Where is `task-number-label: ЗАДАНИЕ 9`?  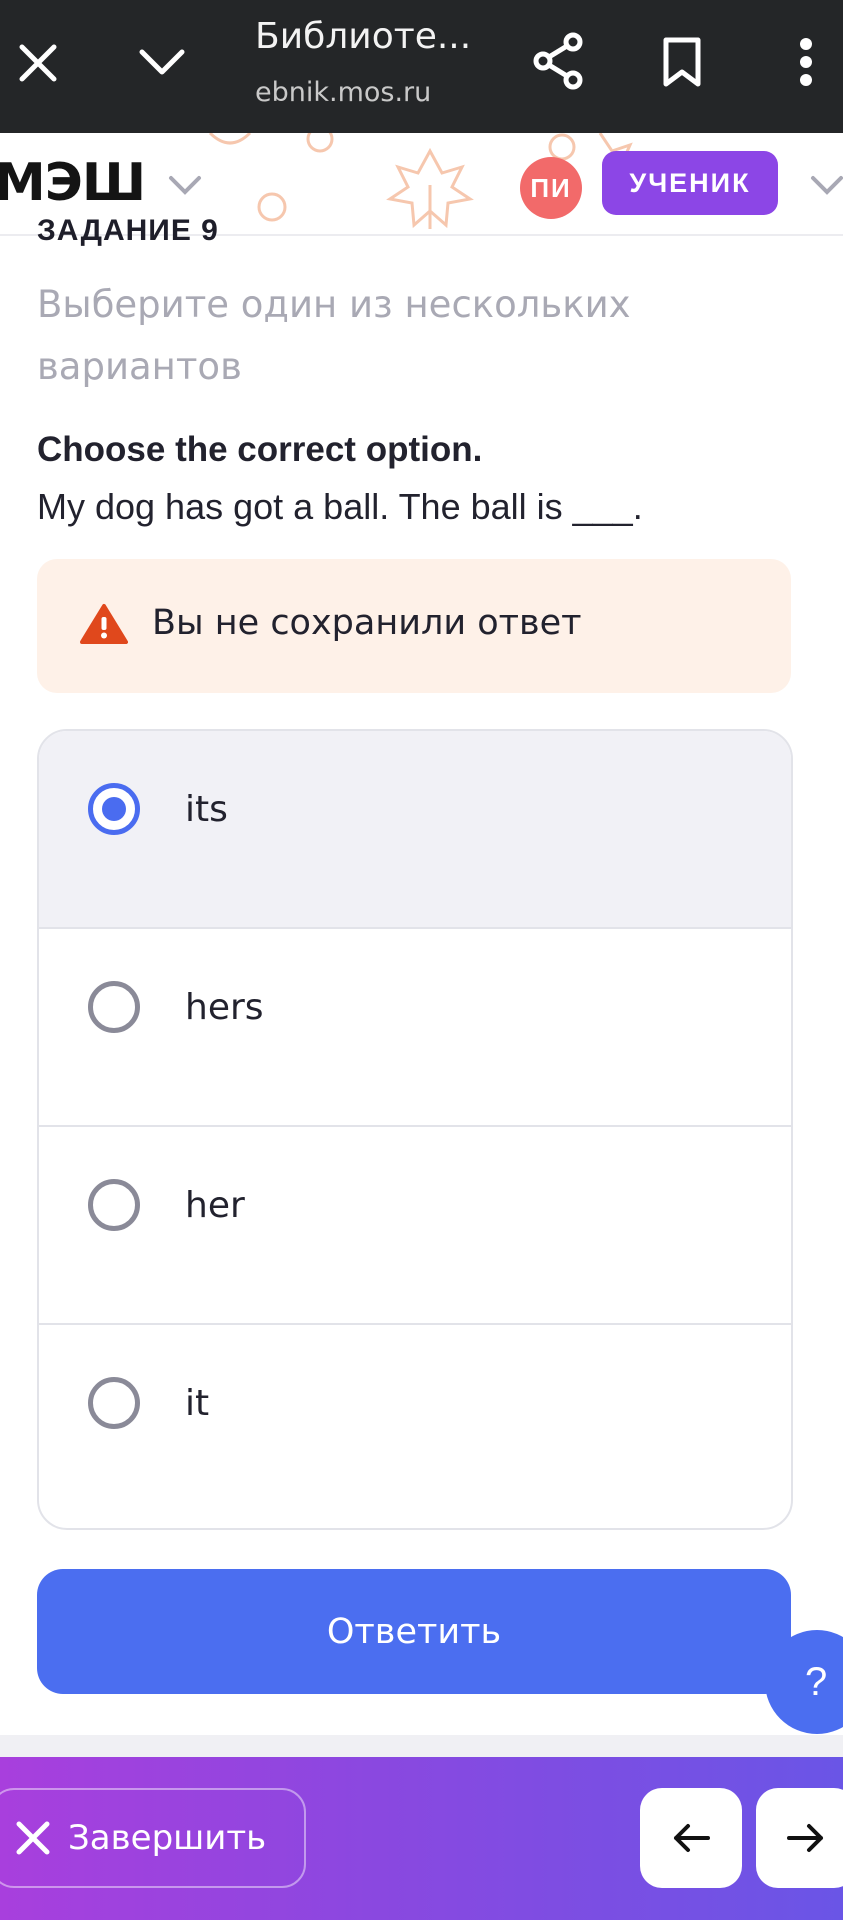 task-number-label: ЗАДАНИЕ 9 is located at coordinates (128, 230).